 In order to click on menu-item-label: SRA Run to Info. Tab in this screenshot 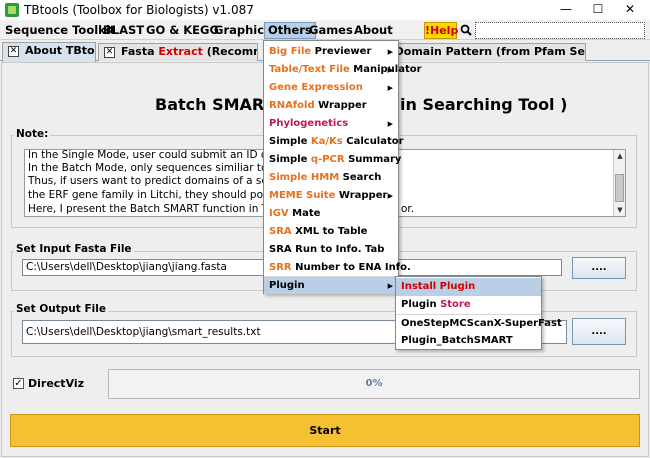, I will do `click(327, 249)`.